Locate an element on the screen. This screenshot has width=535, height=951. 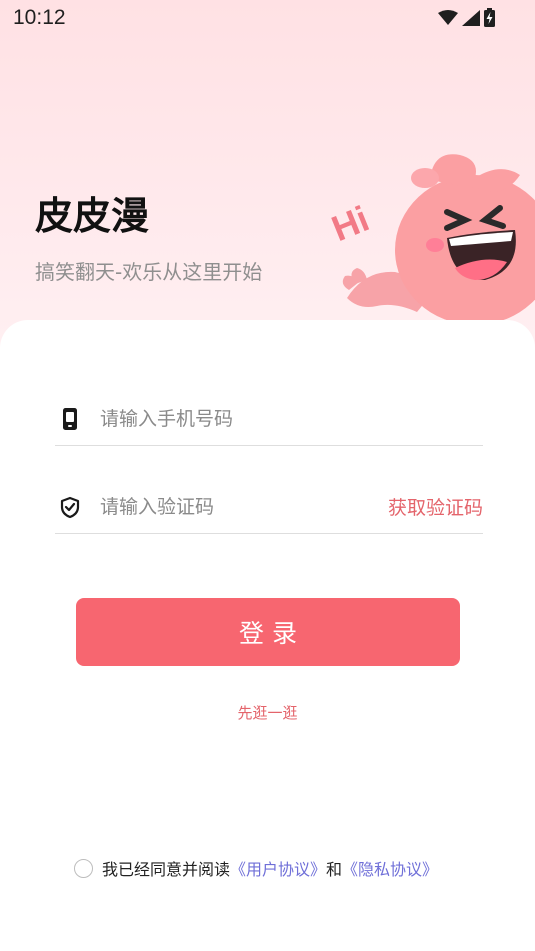
user-agreement-link: 《用户协议》 is located at coordinates (278, 868).